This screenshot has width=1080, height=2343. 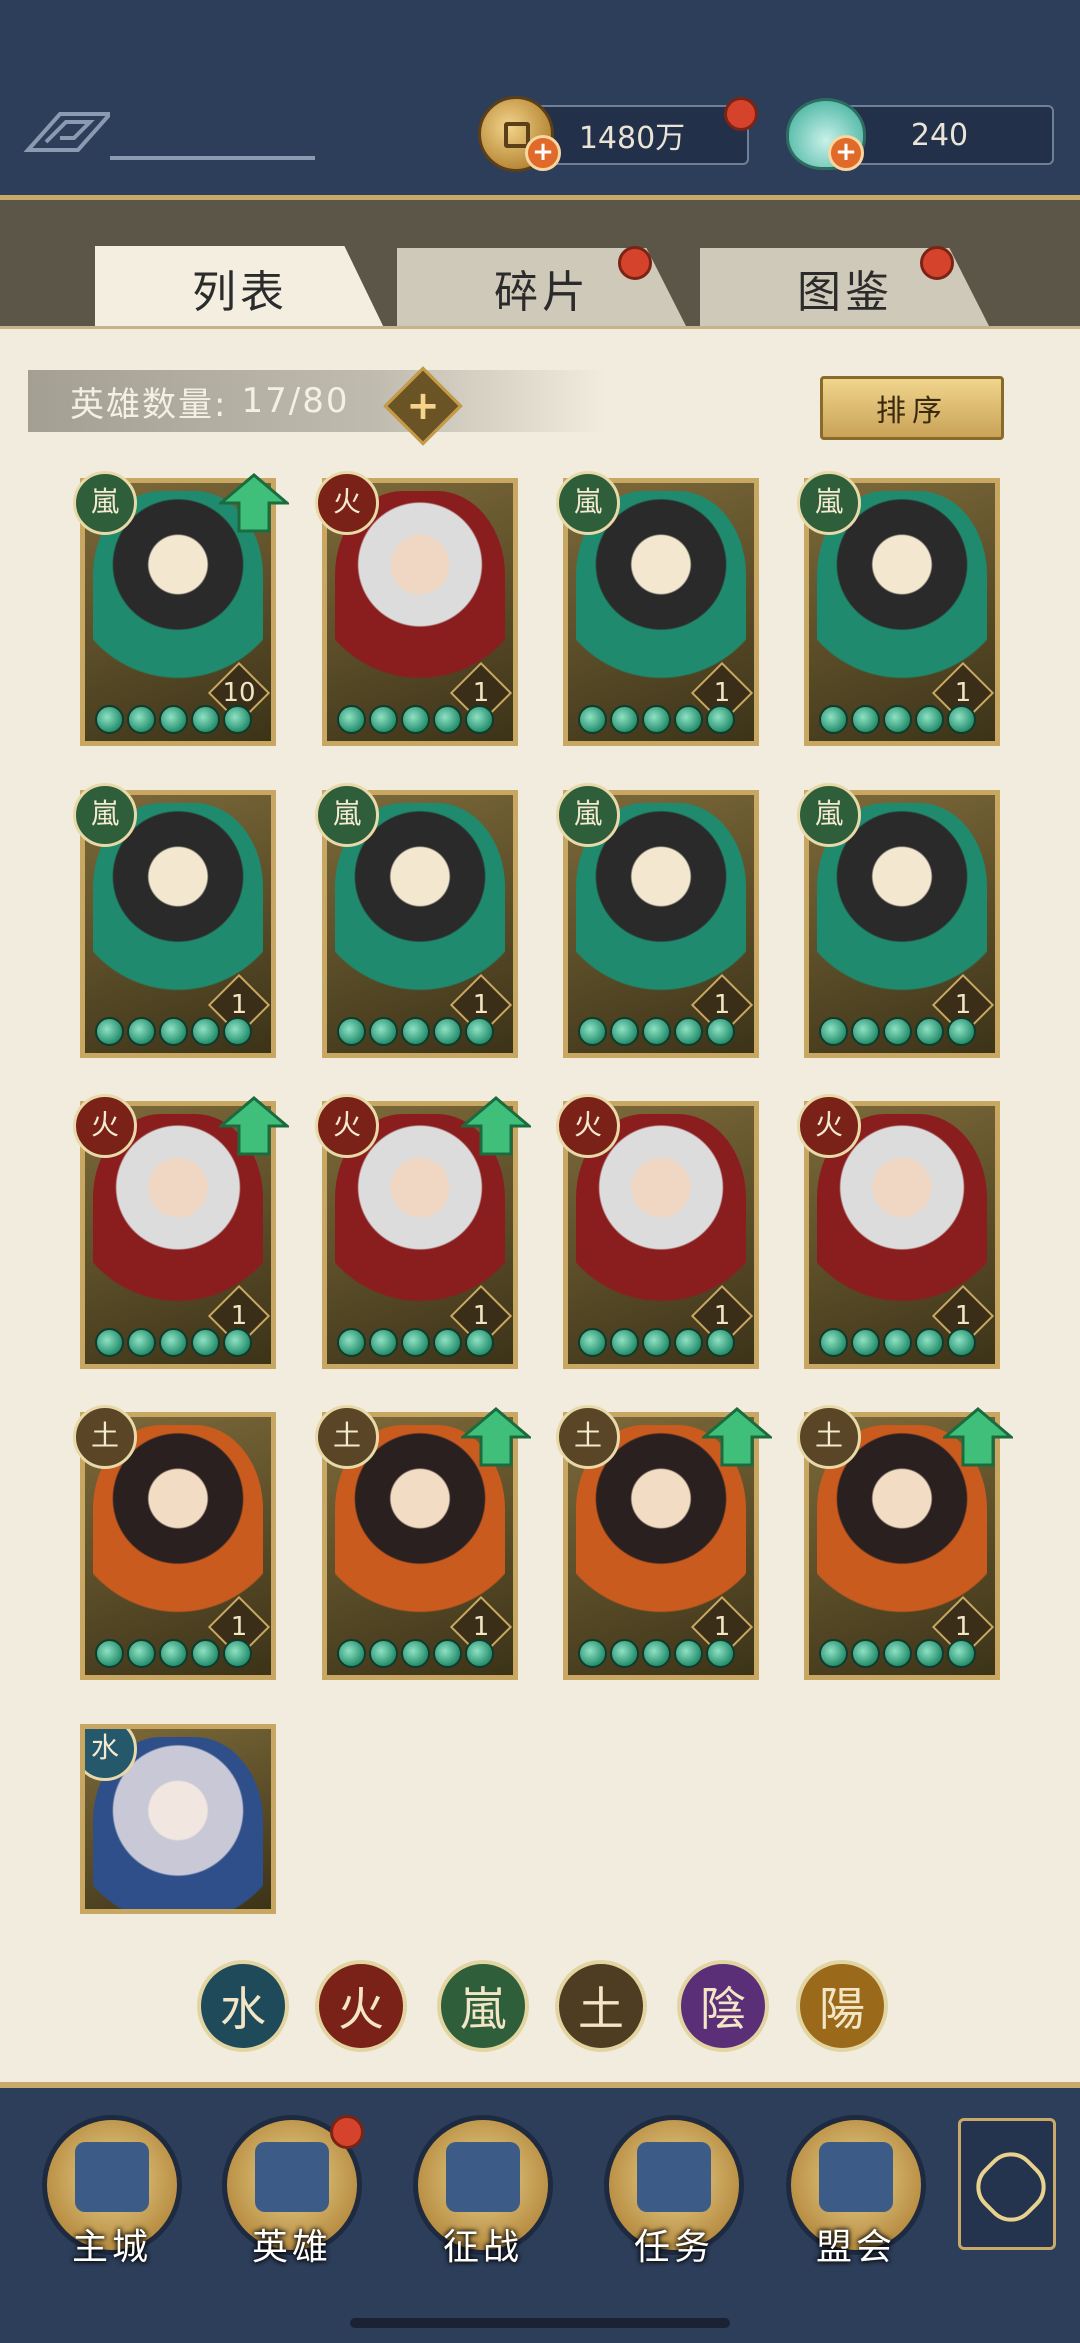 I want to click on nav-label: 征战, so click(x=482, y=2247).